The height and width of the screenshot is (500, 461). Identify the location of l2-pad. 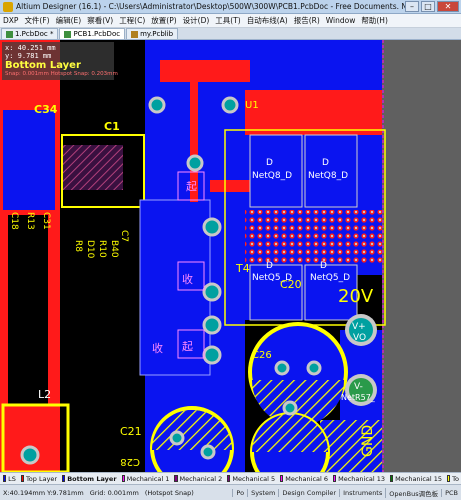
(30, 455).